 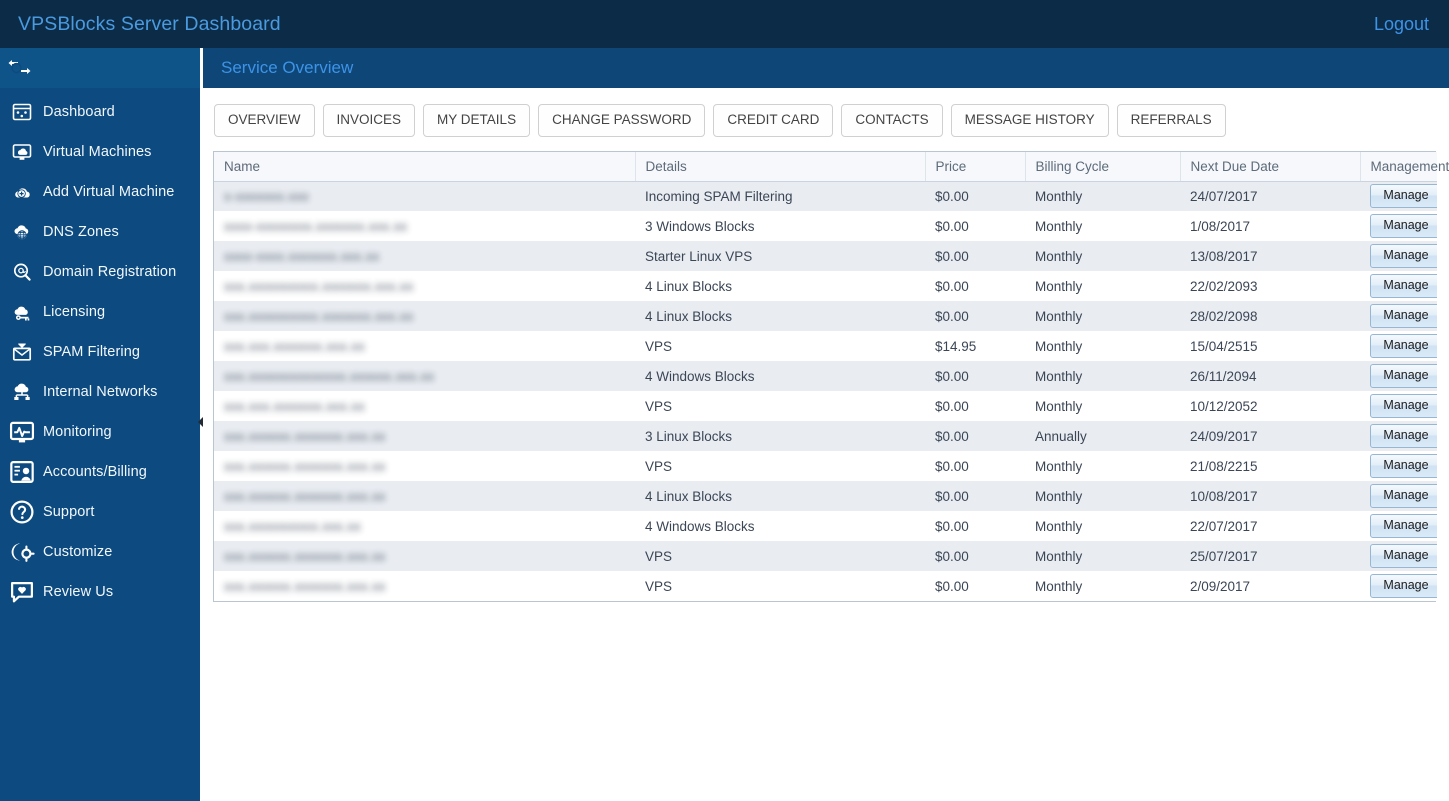 What do you see at coordinates (1224, 256) in the screenshot?
I see `cell-next-due-date: 13/08/2017` at bounding box center [1224, 256].